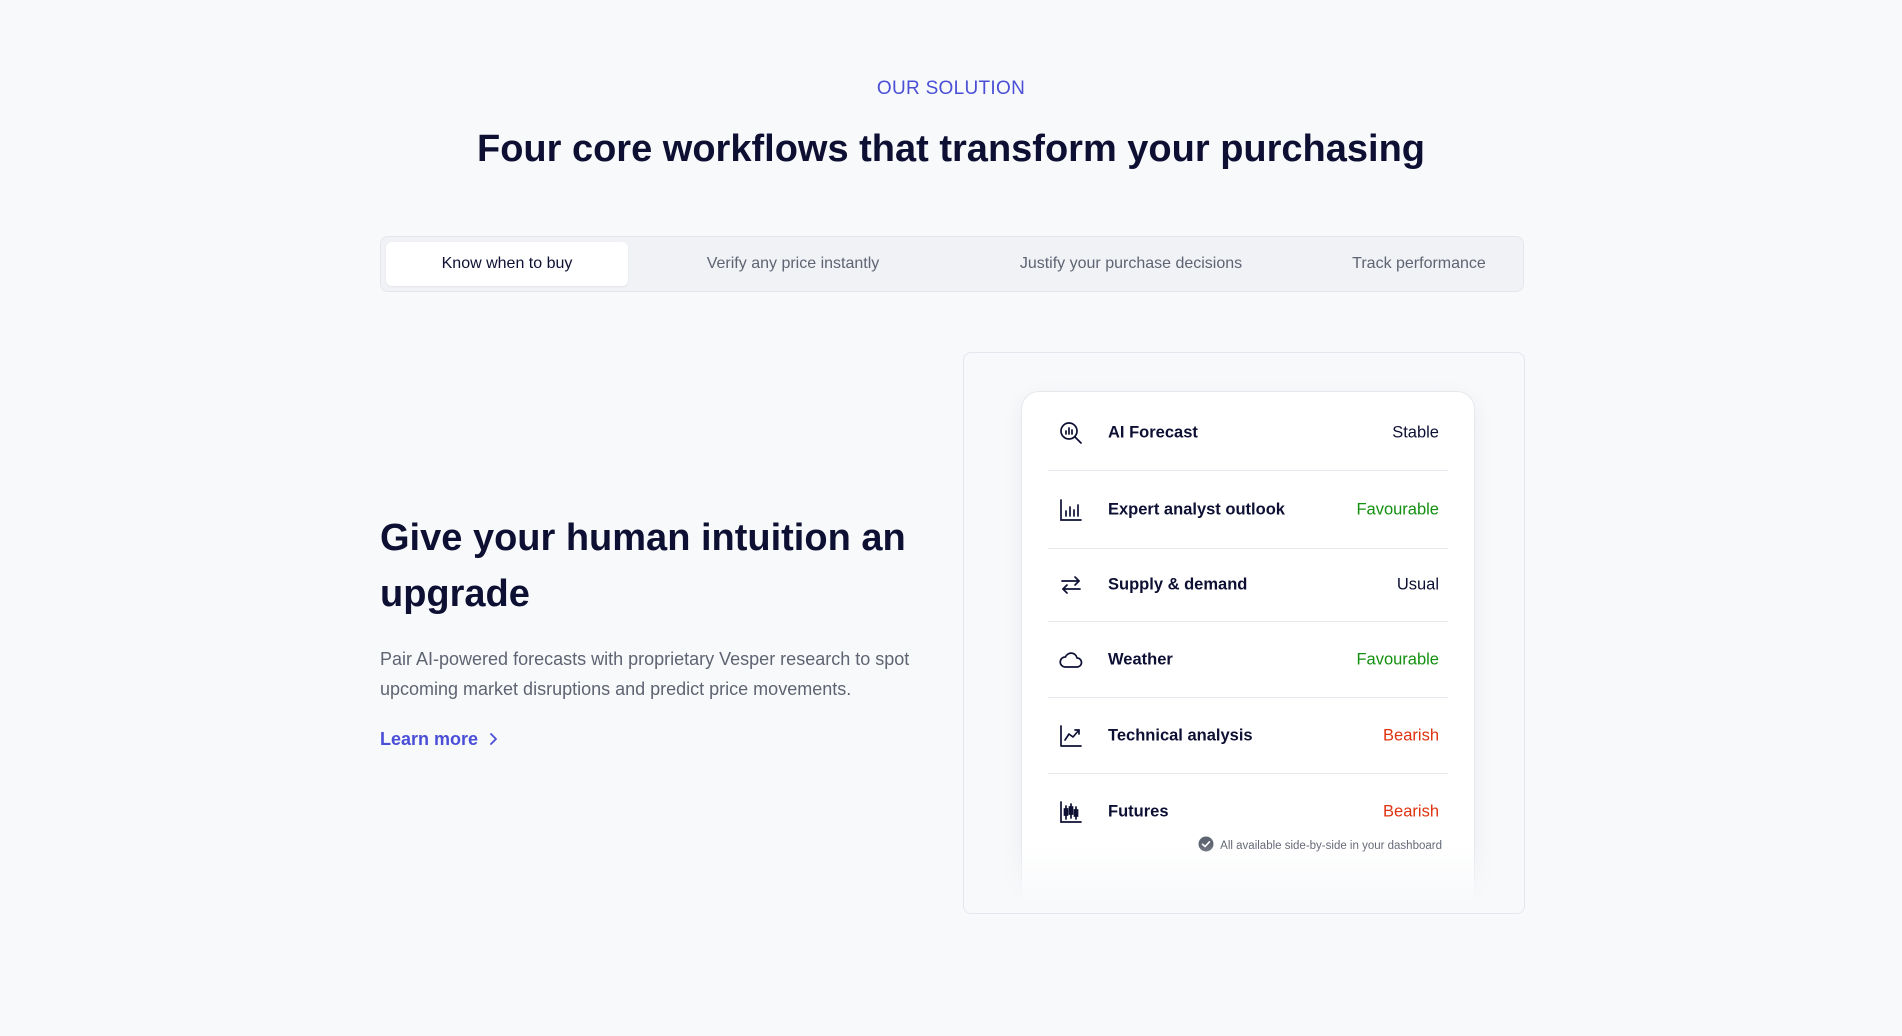 The height and width of the screenshot is (1036, 1902). I want to click on tab-verify-price: Verify any price instantly, so click(793, 264).